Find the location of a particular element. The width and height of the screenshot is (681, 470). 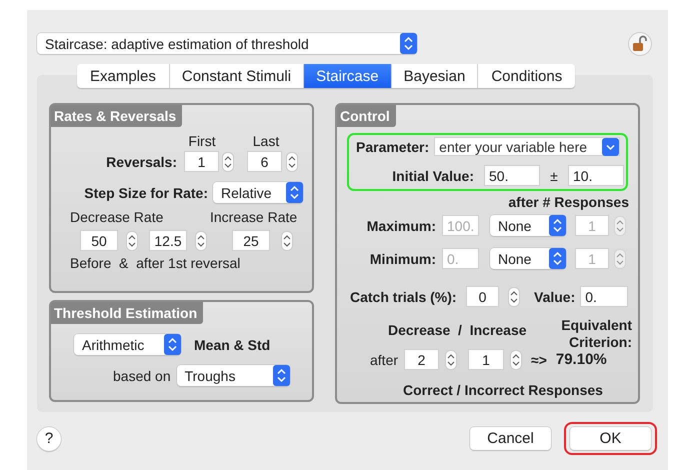

tab: Bayesian is located at coordinates (435, 76).